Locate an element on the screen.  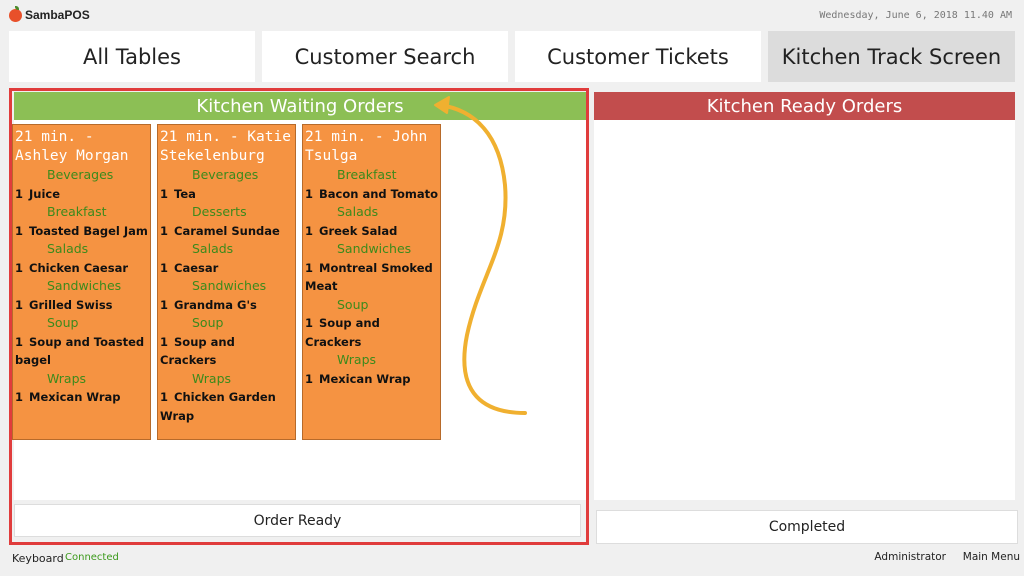
order-item-name: Soup and Toasted bagel is located at coordinates (80, 351).